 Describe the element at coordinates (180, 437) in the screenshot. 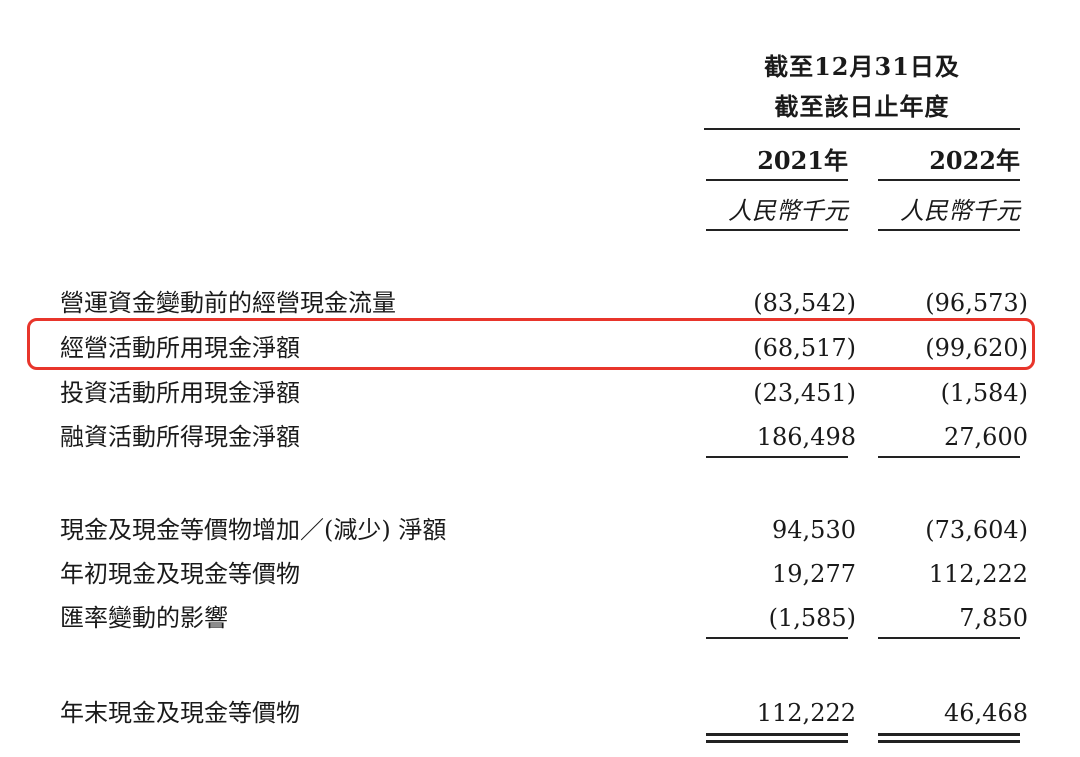

I see `row-label: 融資活動所得現金淨額` at that location.